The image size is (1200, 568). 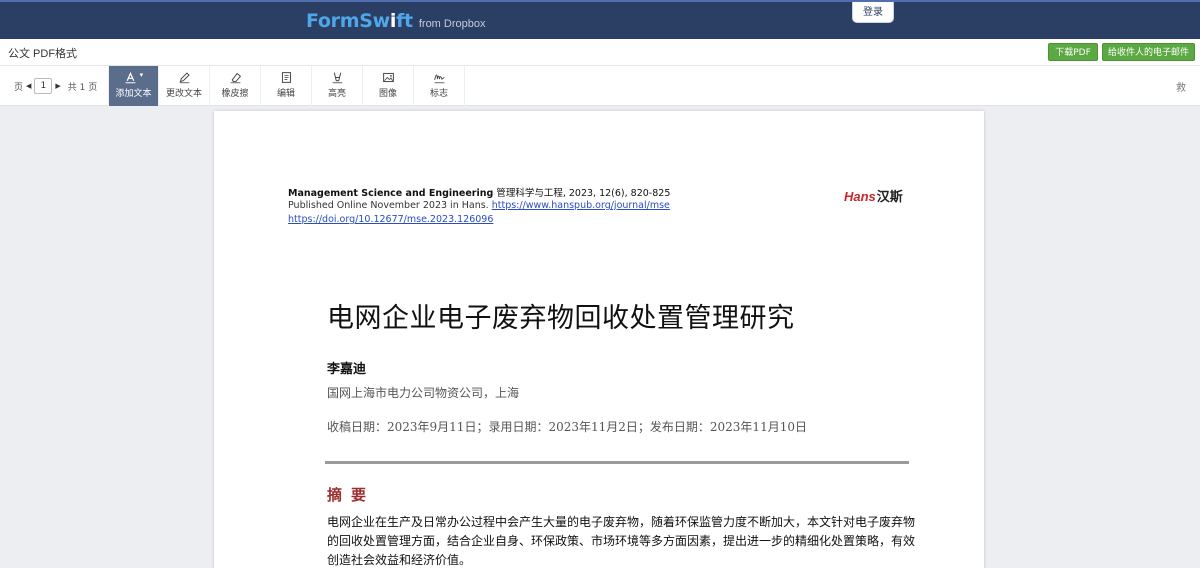 I want to click on brand: FormSwift from Dropbox, so click(x=395, y=21).